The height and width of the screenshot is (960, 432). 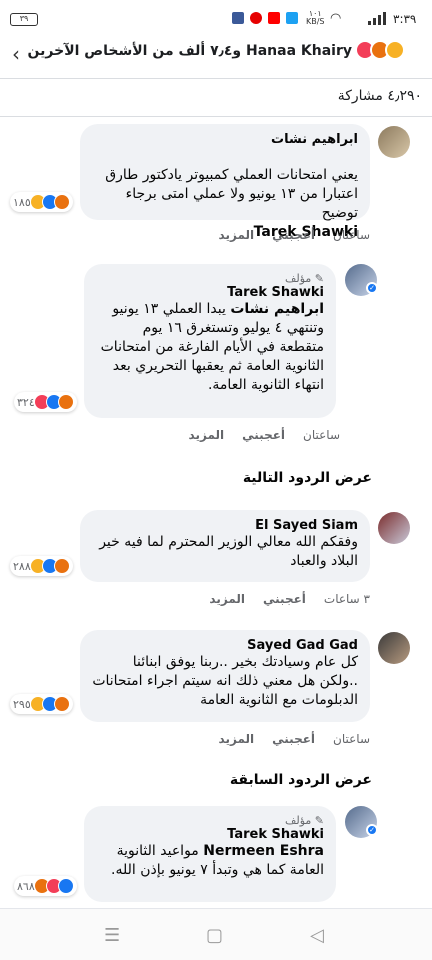 I want to click on share-count: ٤٫٢٩٠ مشاركة, so click(x=380, y=96).